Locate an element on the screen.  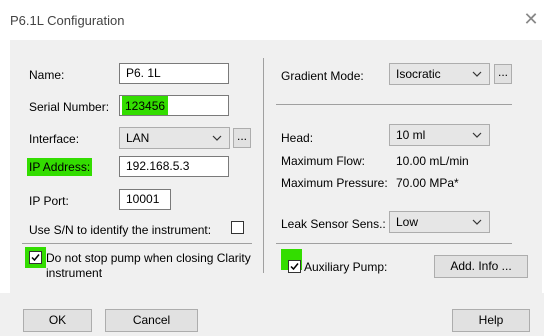
gradient-mode-label: Gradient Mode: is located at coordinates (322, 76).